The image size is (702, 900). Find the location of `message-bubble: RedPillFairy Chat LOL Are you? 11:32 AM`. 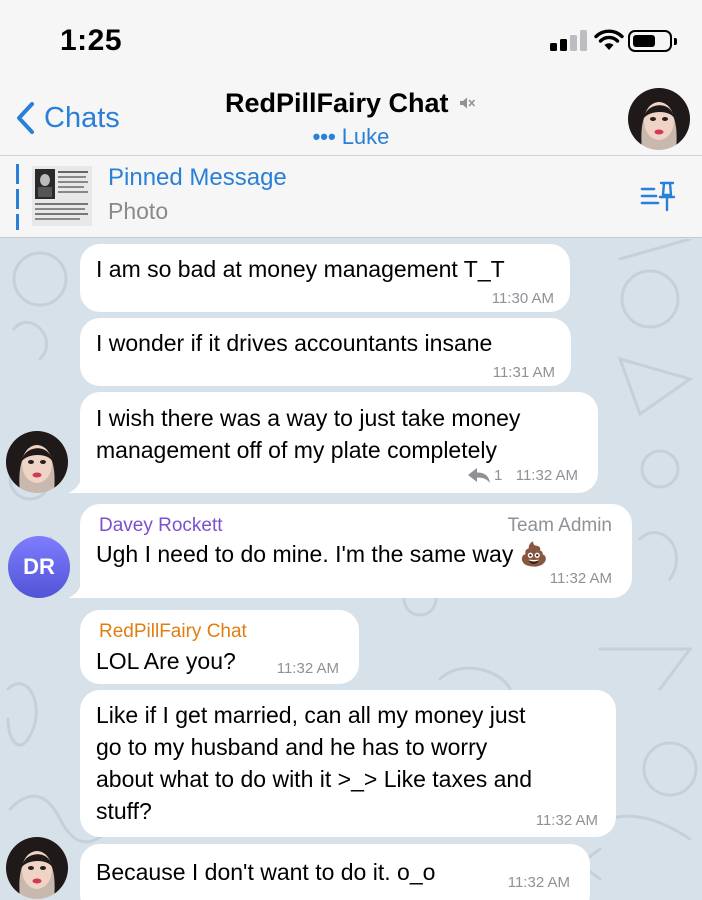

message-bubble: RedPillFairy Chat LOL Are you? 11:32 AM is located at coordinates (219, 647).